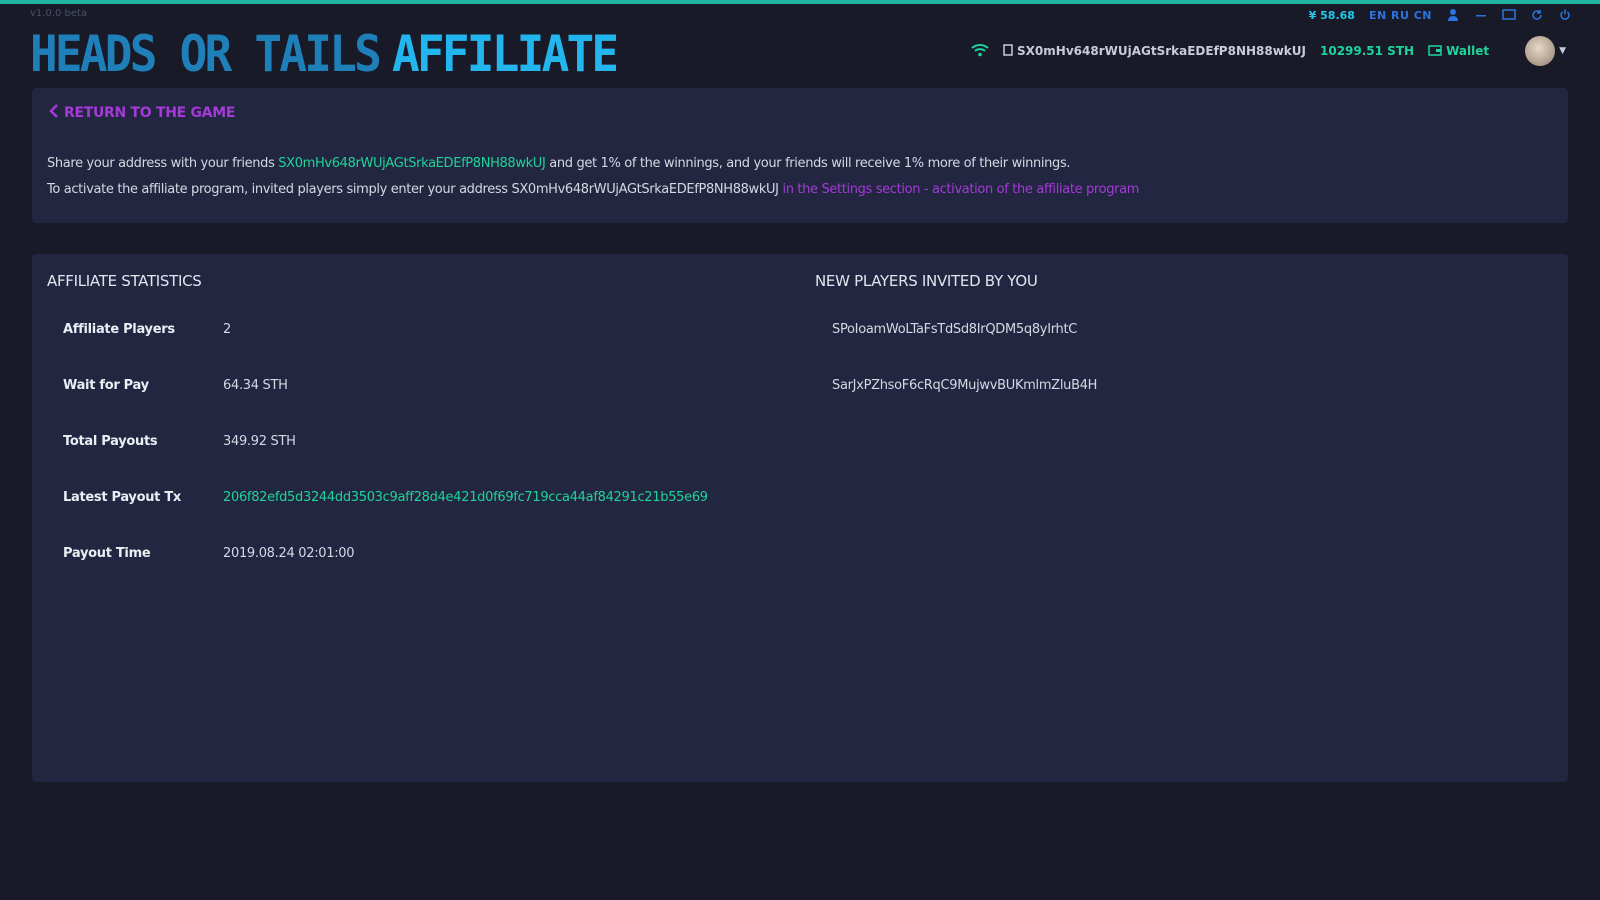 The width and height of the screenshot is (1600, 900). What do you see at coordinates (1453, 15) in the screenshot?
I see `user-icon` at bounding box center [1453, 15].